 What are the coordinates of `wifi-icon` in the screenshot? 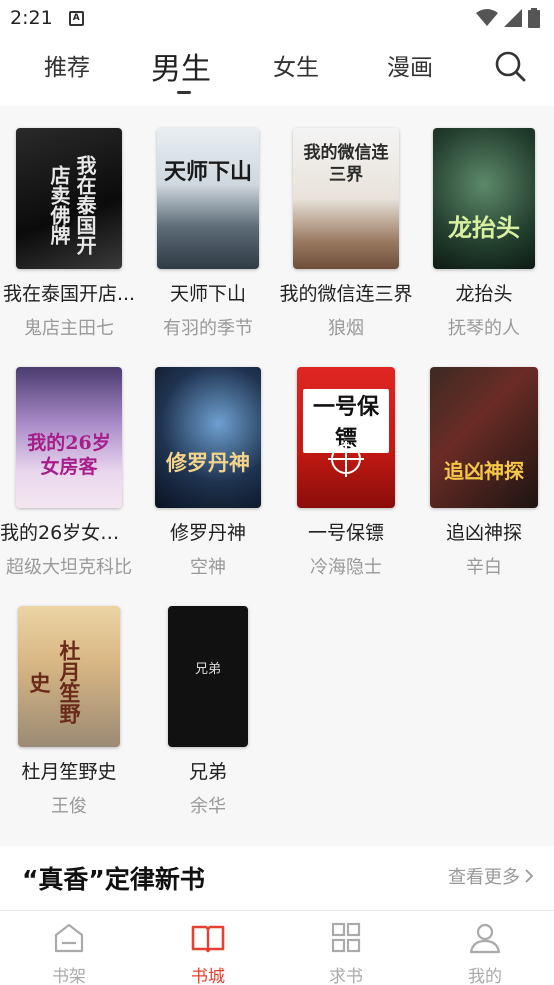 It's located at (487, 17).